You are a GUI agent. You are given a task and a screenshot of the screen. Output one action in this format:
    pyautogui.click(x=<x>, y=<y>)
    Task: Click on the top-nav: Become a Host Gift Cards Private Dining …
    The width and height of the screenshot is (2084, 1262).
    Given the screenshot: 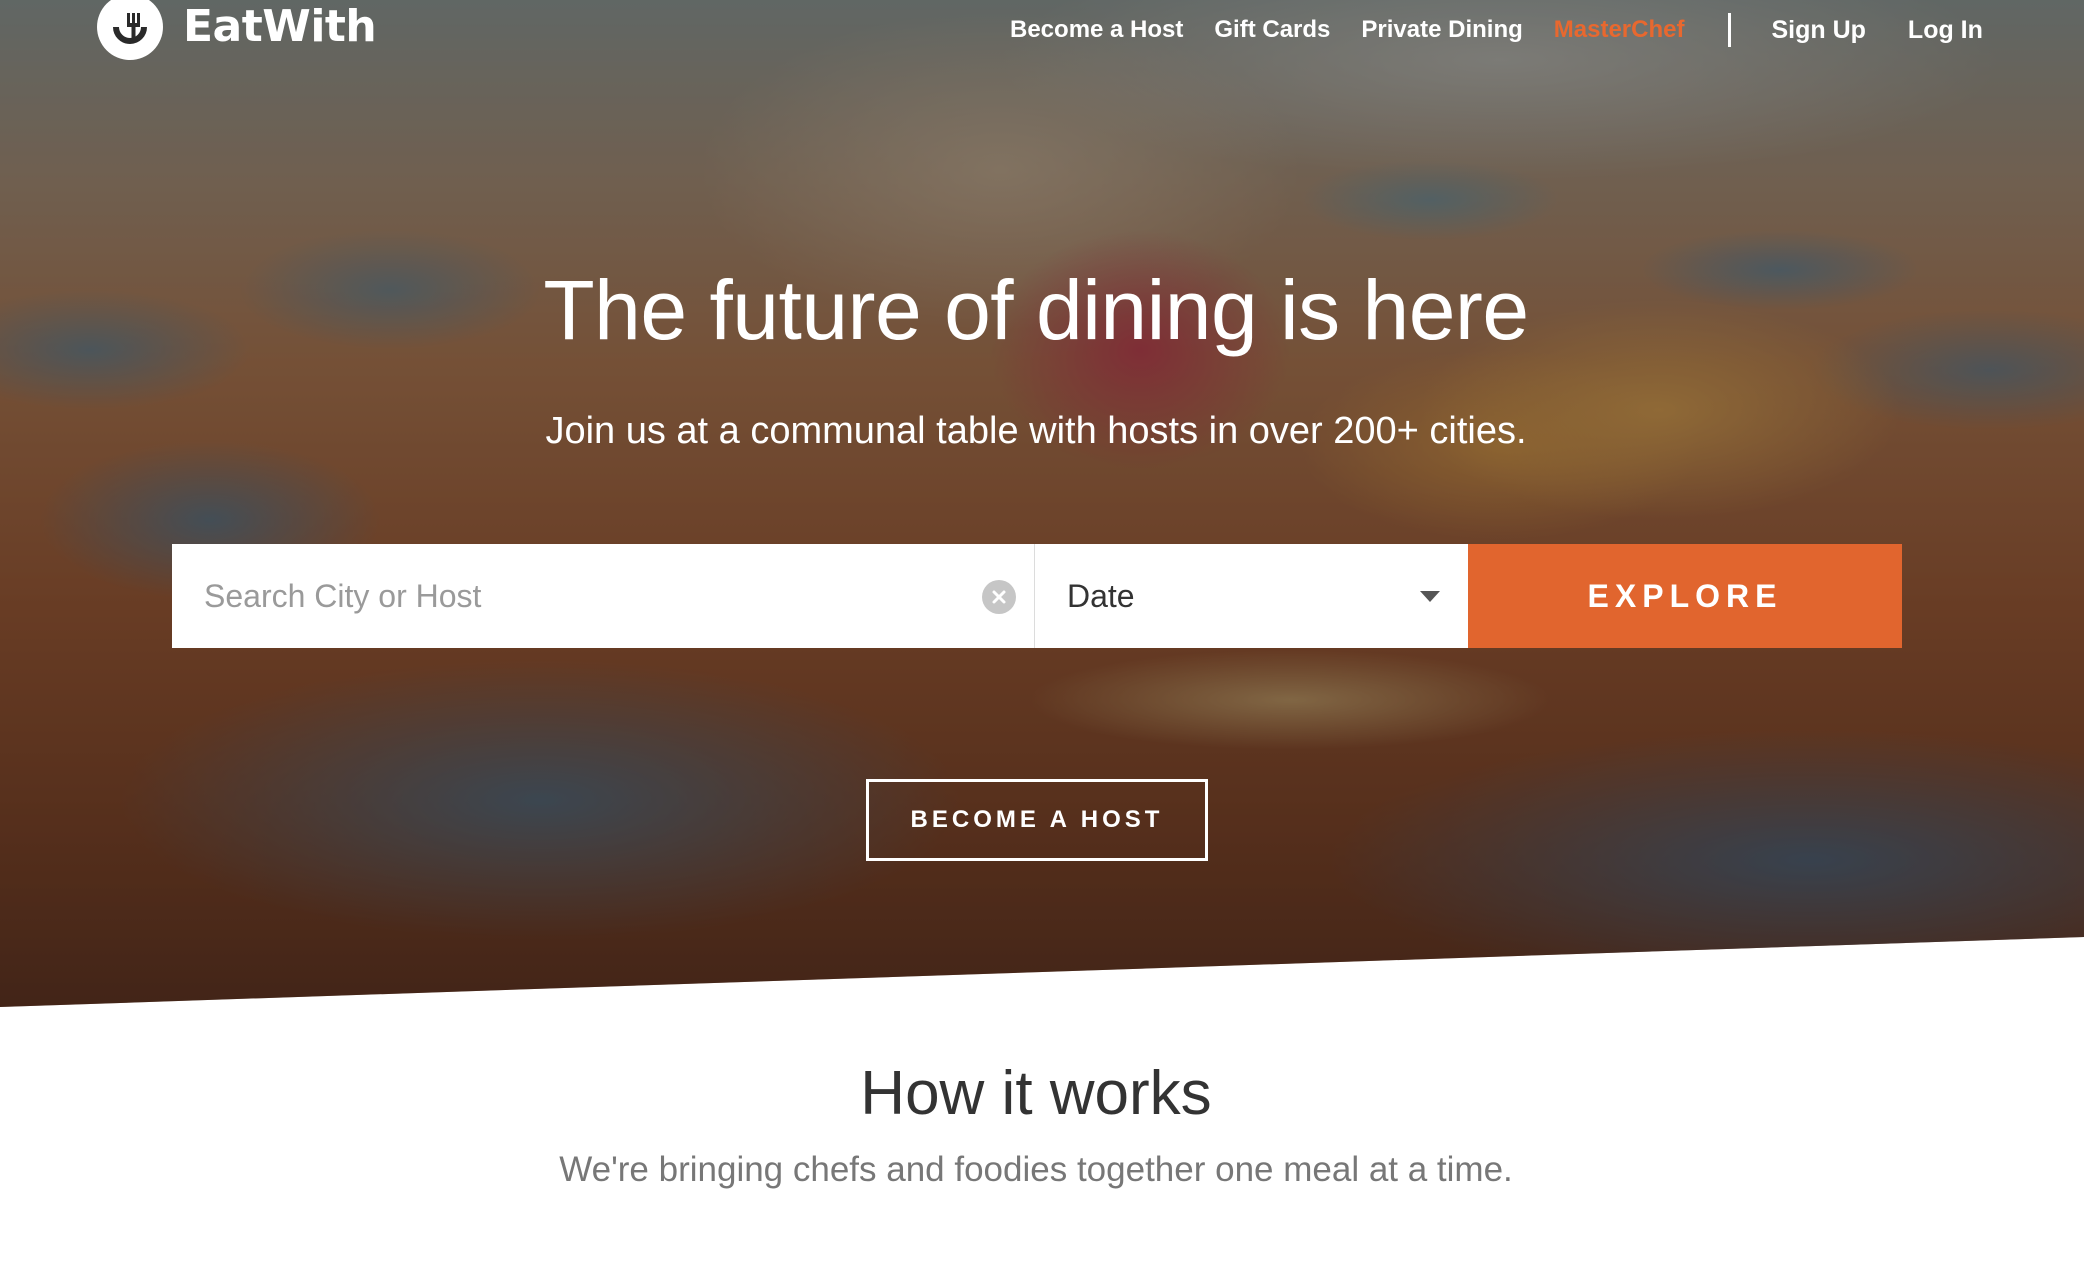 What is the action you would take?
    pyautogui.click(x=1517, y=30)
    